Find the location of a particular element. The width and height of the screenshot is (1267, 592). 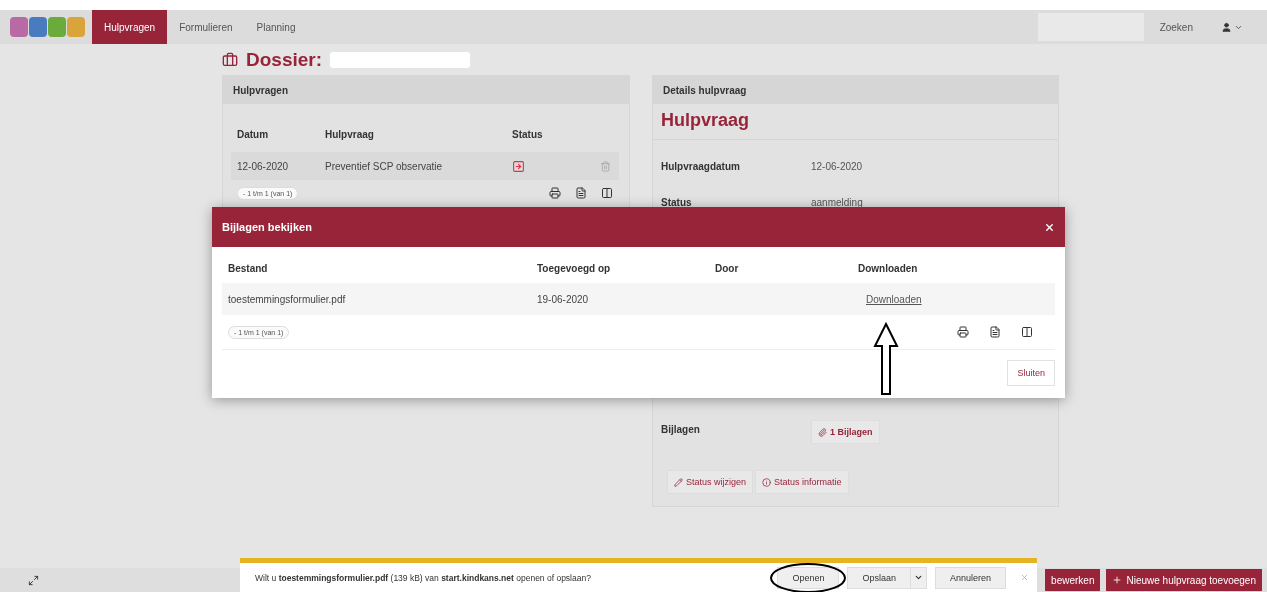

expand-icon is located at coordinates (33, 580).